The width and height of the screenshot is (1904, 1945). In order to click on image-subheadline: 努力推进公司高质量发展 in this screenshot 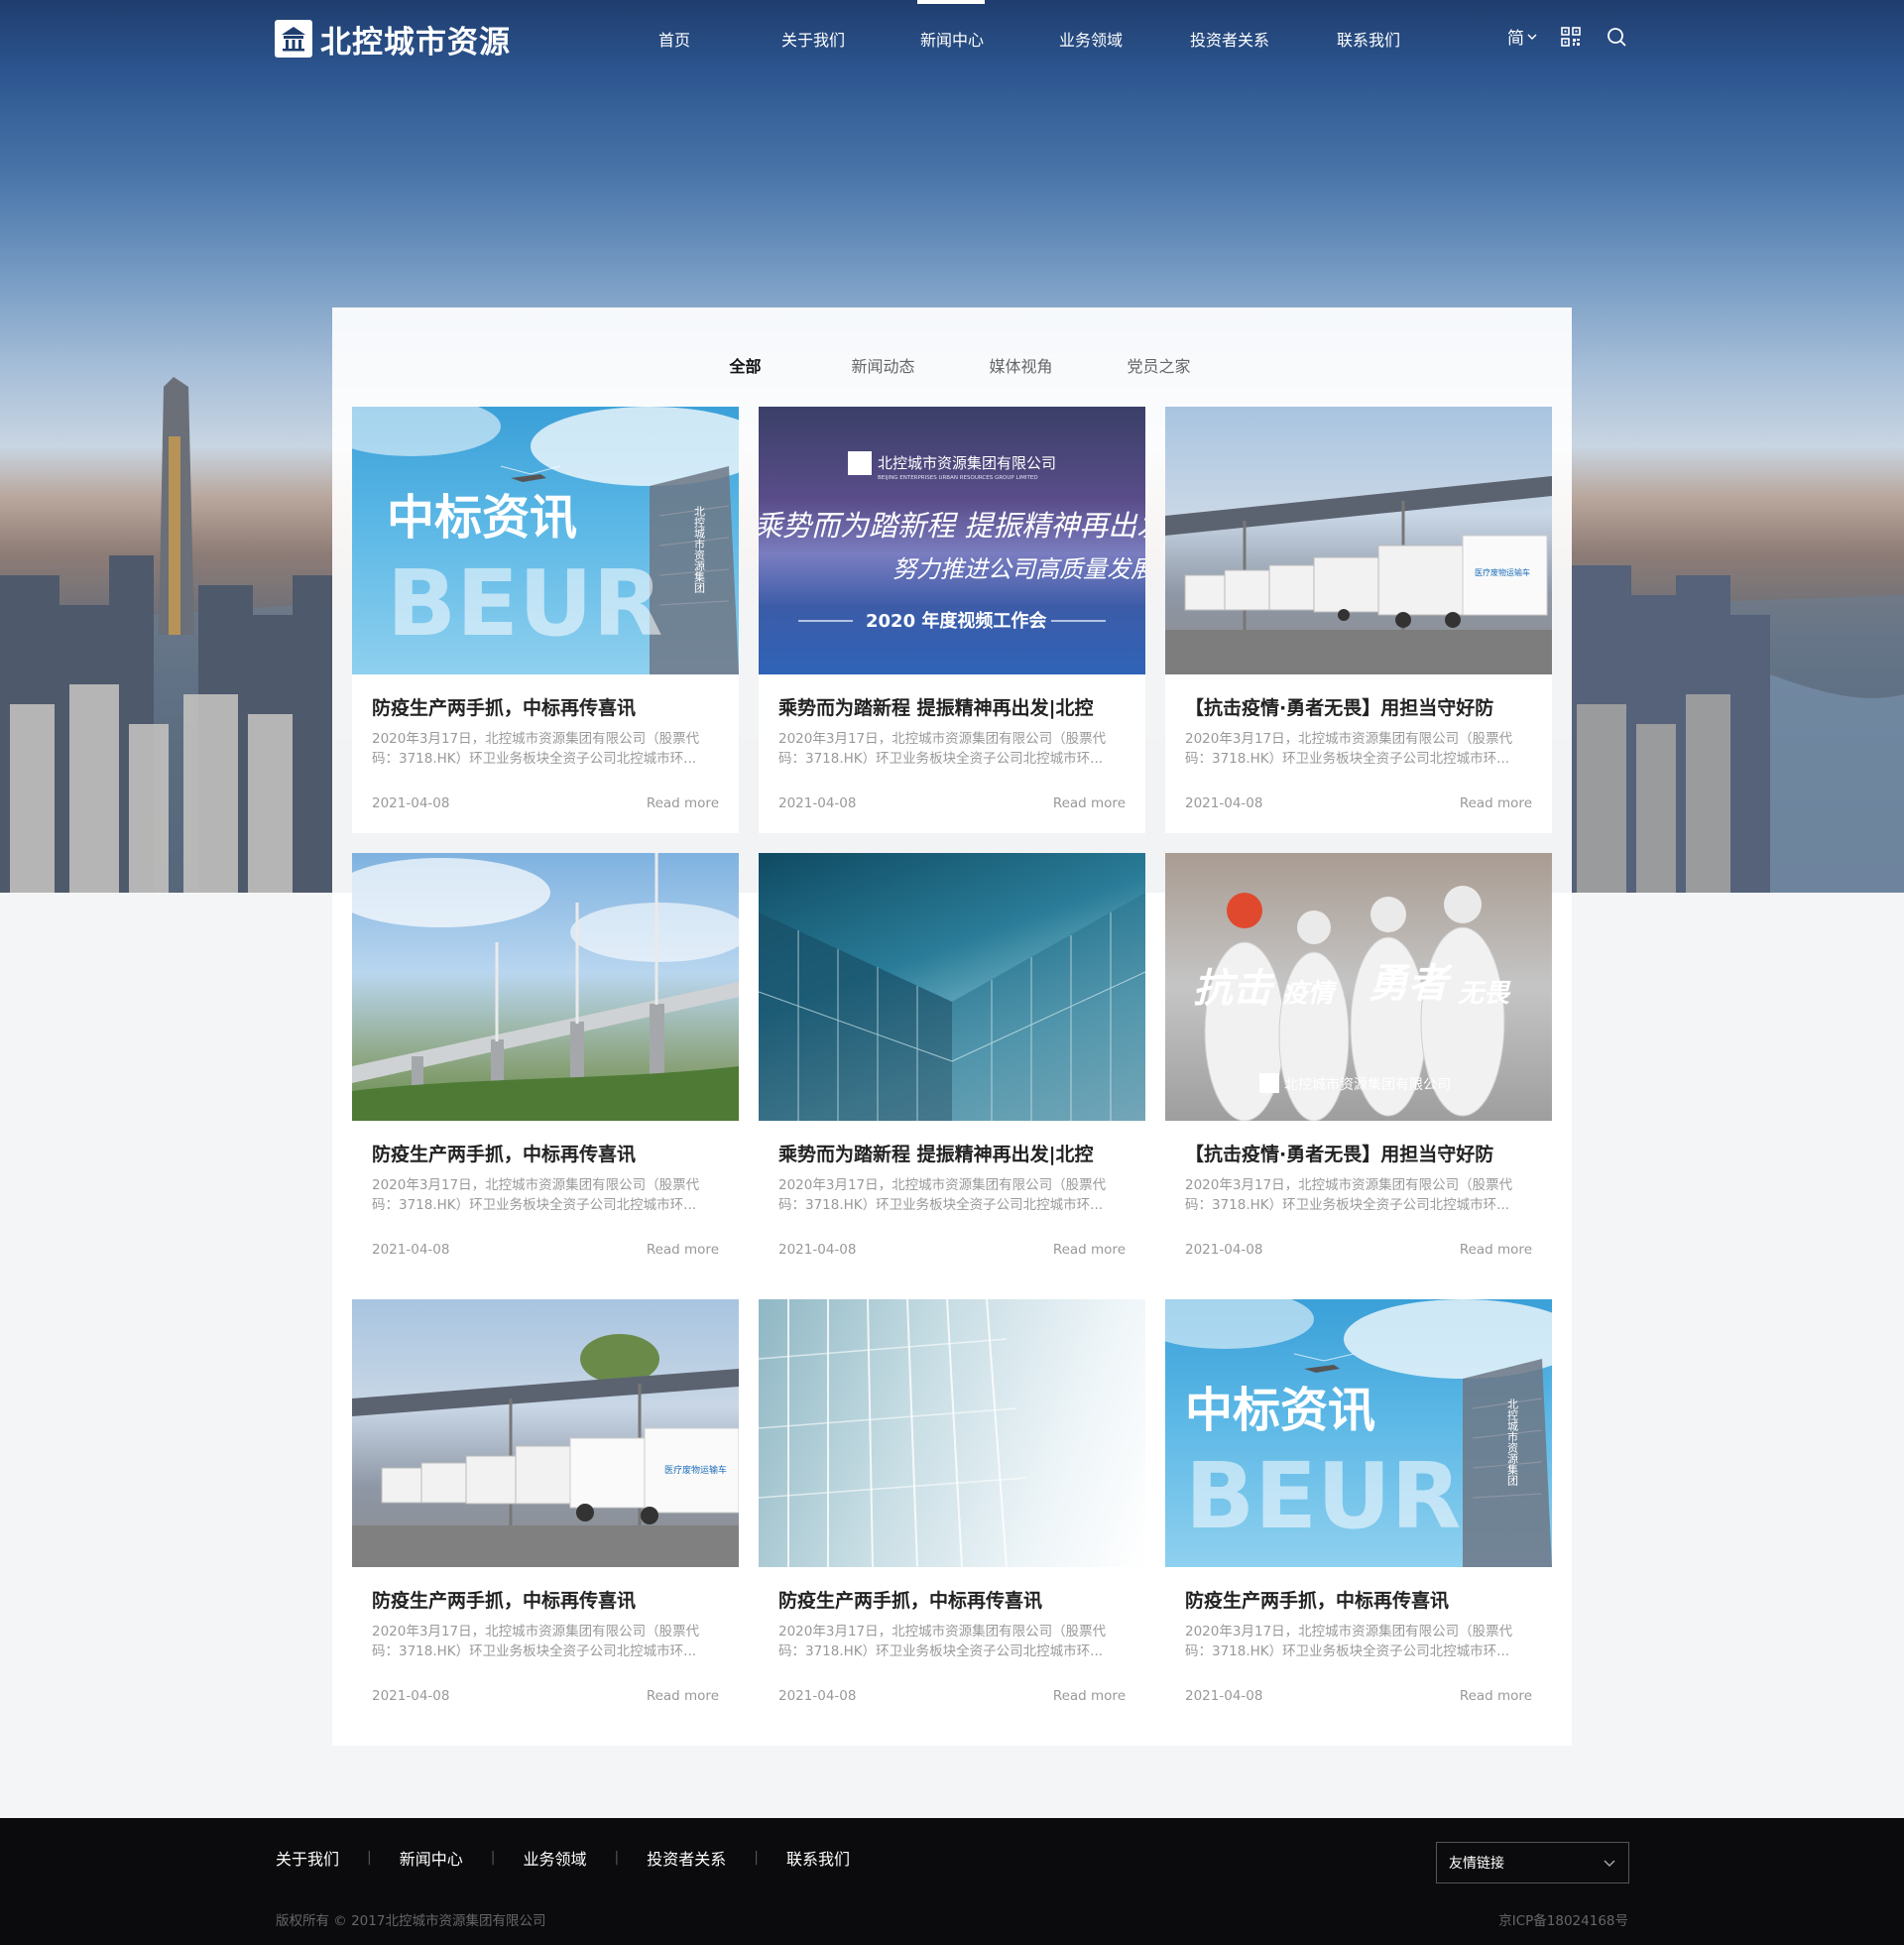, I will do `click(1018, 569)`.